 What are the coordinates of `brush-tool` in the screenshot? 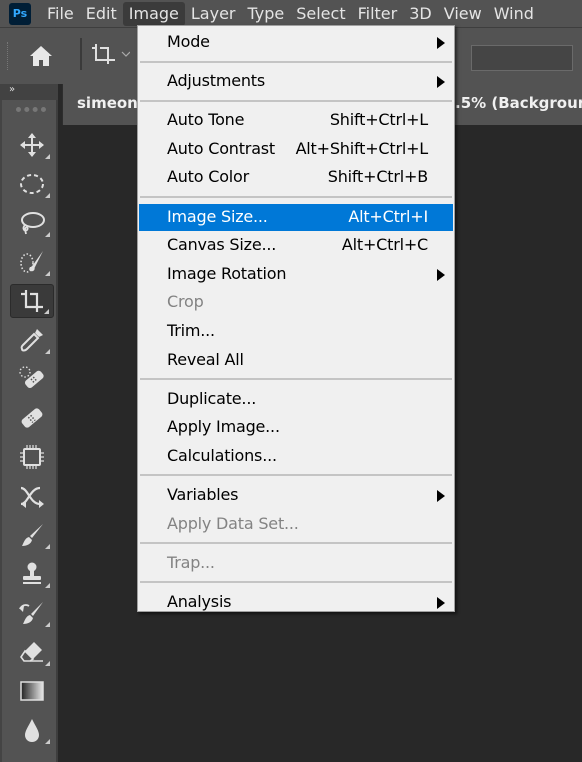 It's located at (32, 535).